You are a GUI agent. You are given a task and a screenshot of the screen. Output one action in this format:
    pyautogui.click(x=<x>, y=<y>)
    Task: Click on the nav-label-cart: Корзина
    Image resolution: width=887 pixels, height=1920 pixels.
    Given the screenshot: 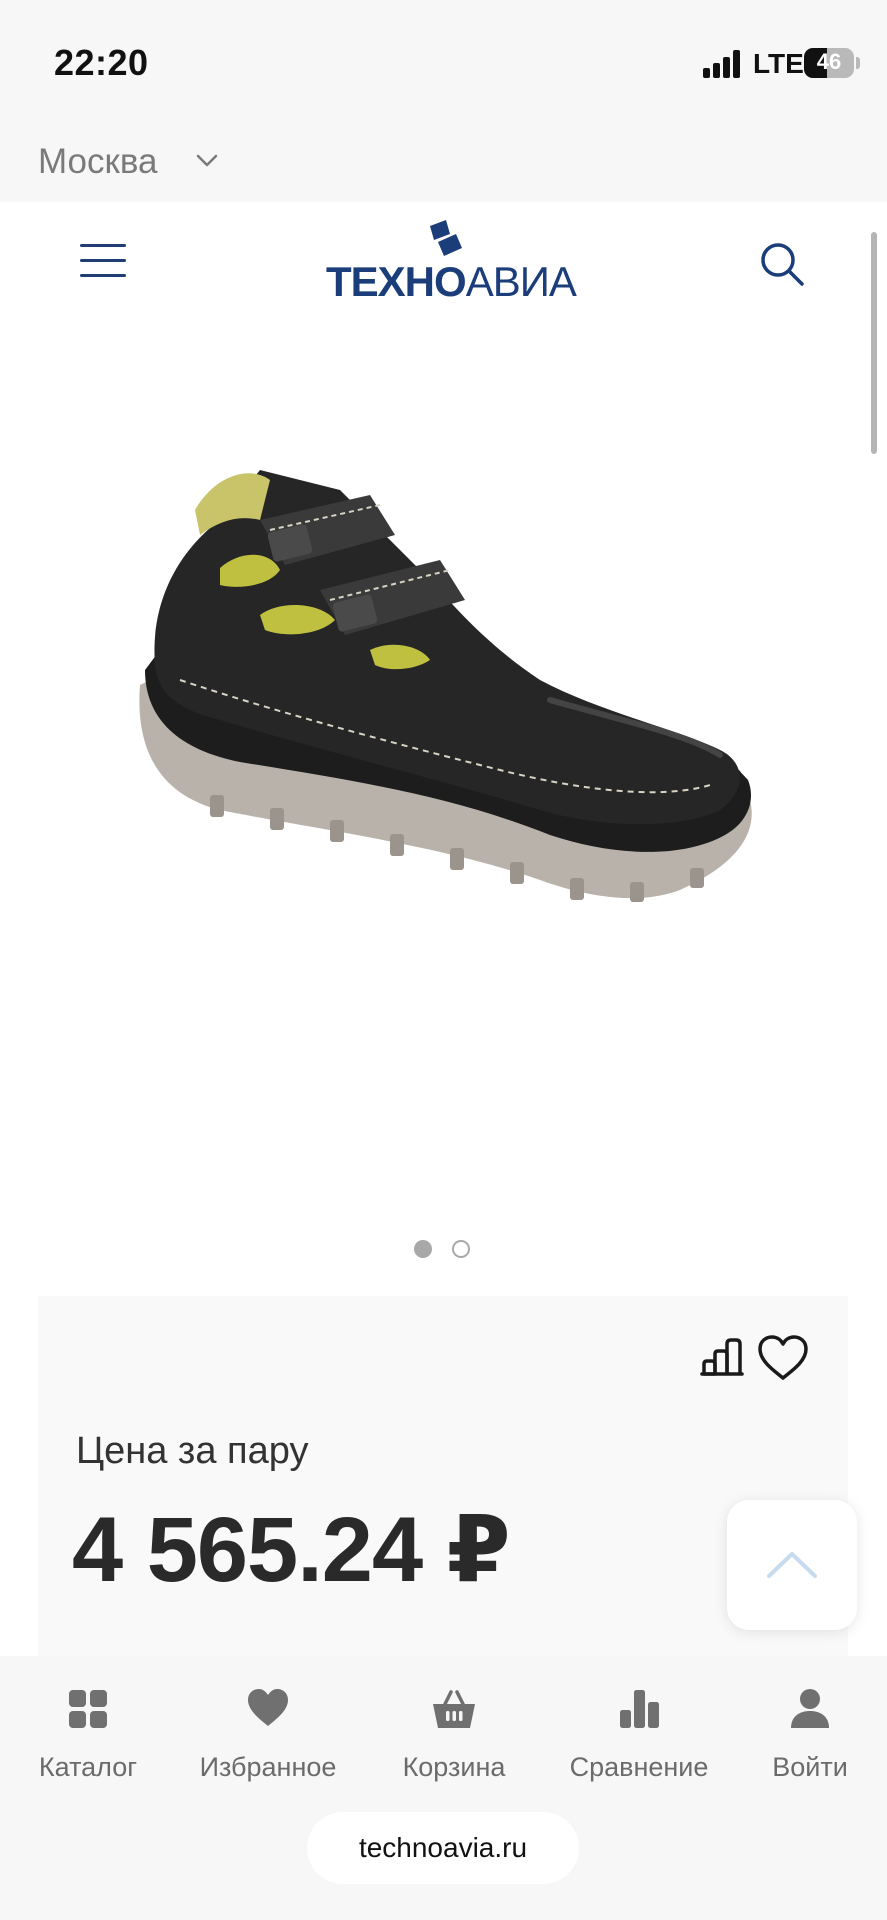 What is the action you would take?
    pyautogui.click(x=454, y=1767)
    